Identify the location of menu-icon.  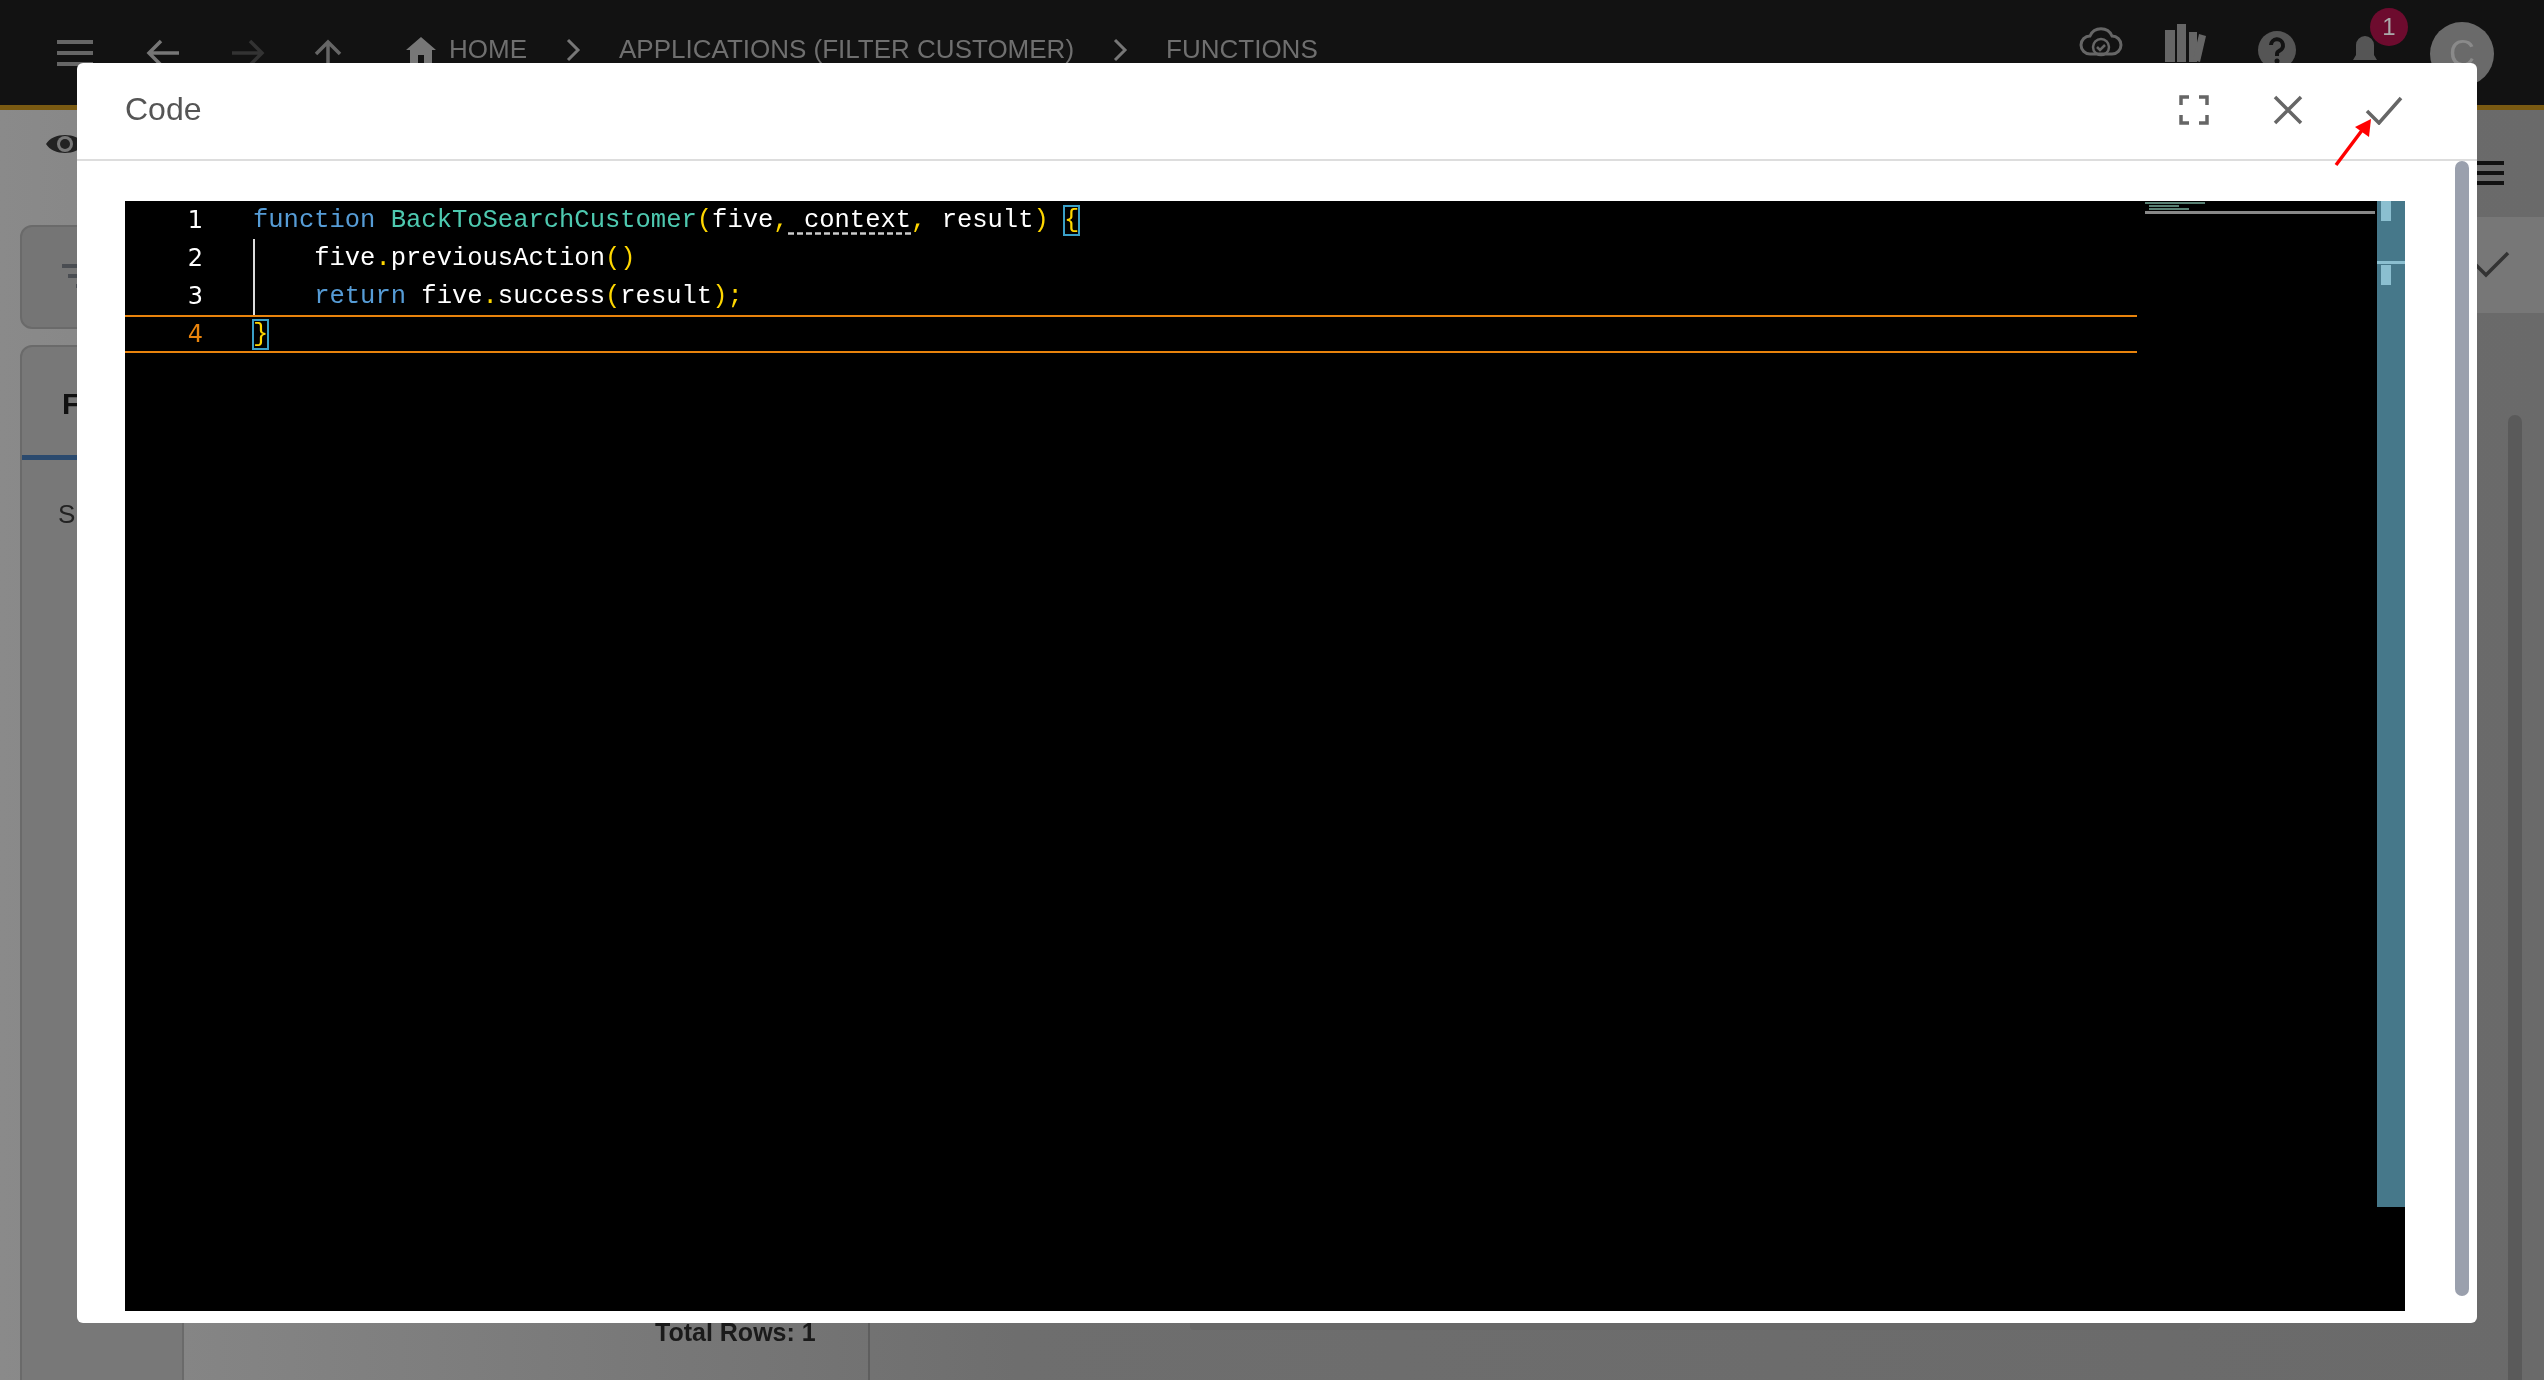
(75, 53).